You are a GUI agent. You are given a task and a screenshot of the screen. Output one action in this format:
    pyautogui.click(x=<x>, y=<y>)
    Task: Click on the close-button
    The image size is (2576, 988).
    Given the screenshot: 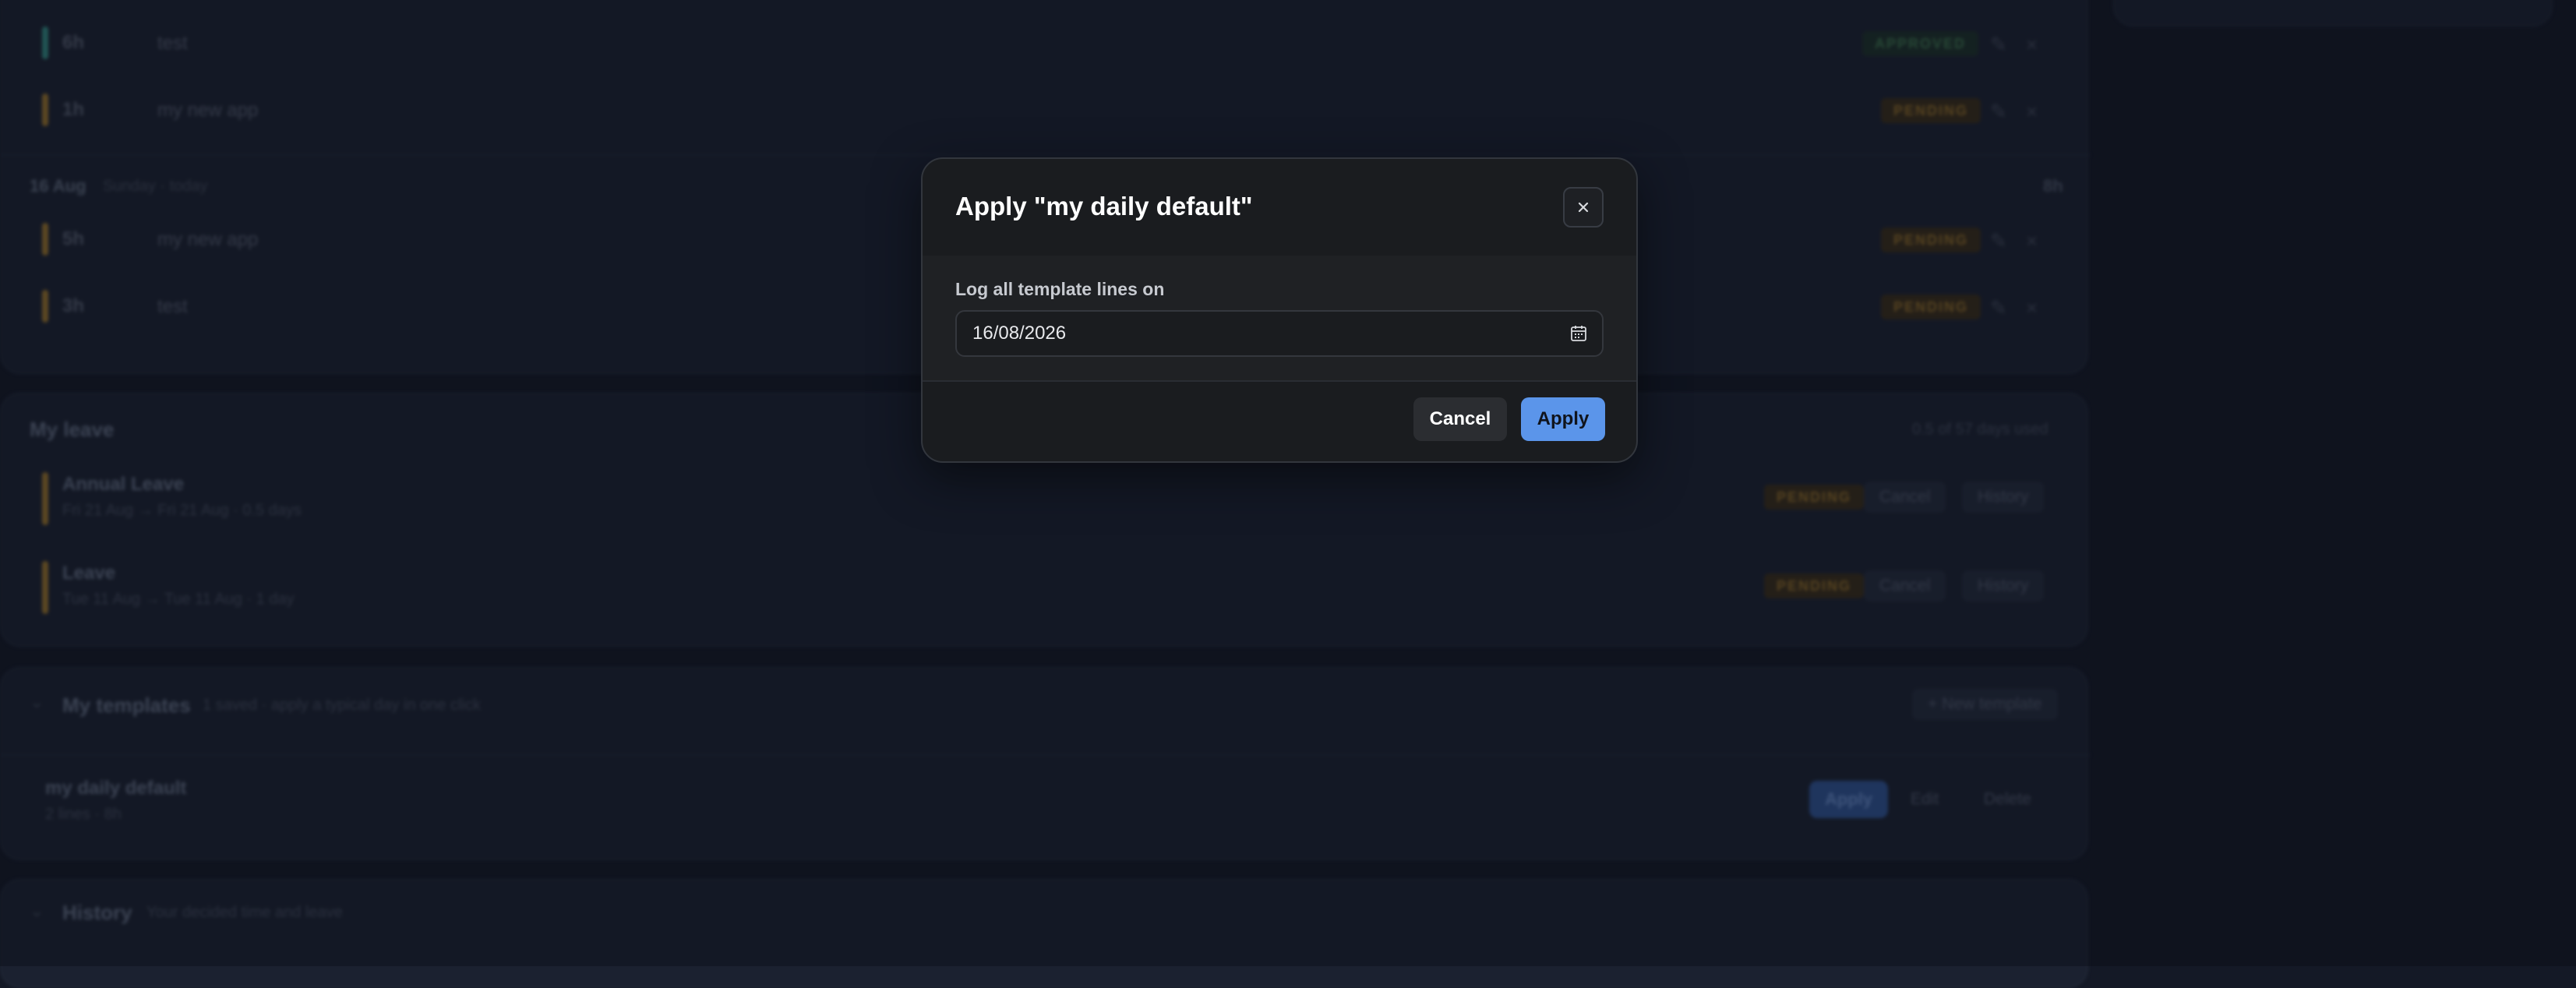 What is the action you would take?
    pyautogui.click(x=1583, y=207)
    